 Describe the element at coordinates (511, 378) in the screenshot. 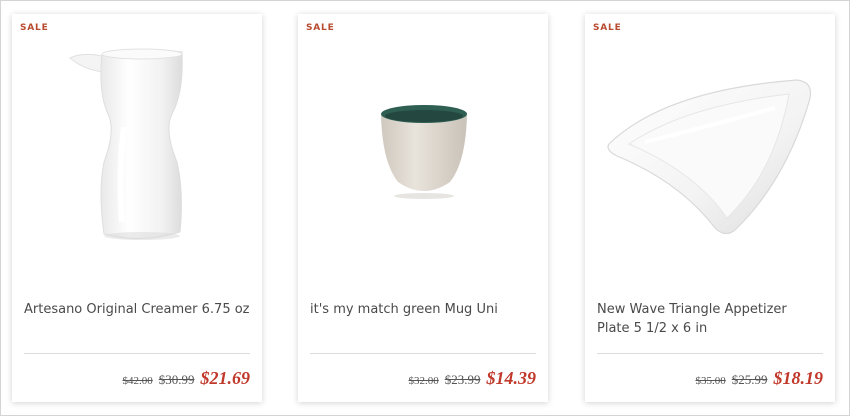

I see `price-sale: $14.39` at that location.